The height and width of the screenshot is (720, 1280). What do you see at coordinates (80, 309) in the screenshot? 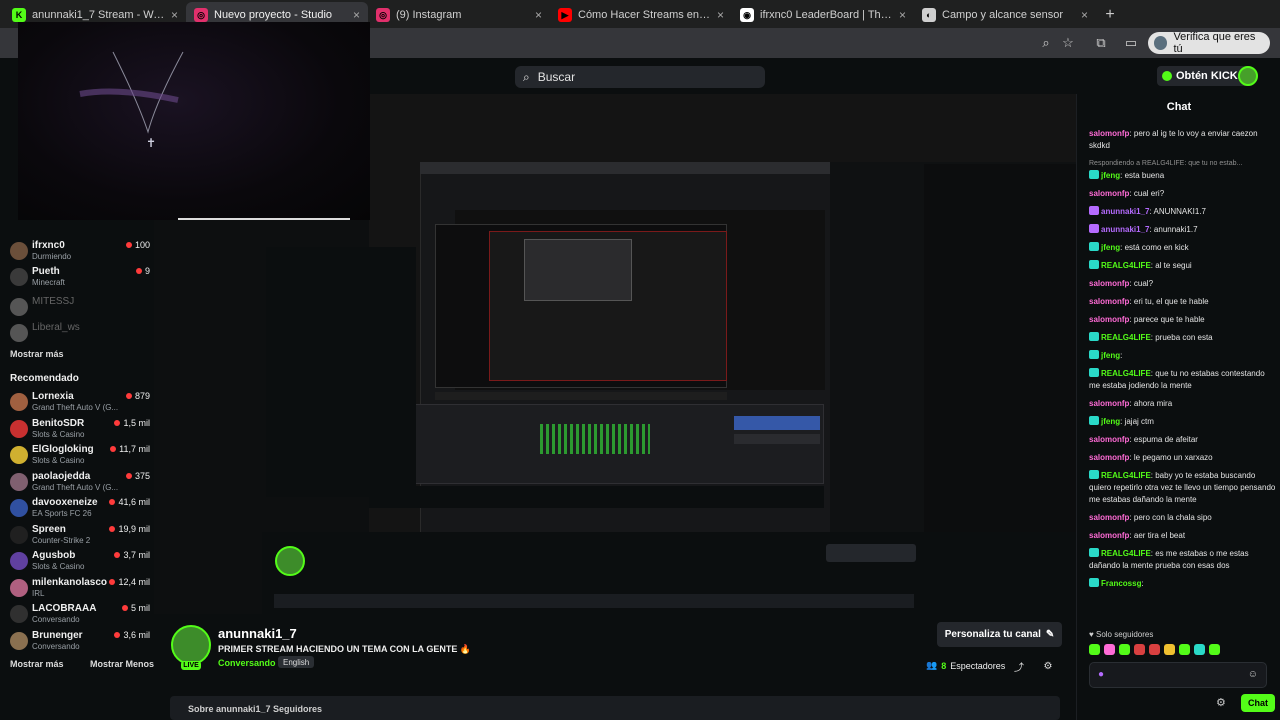
I see `sidebar-channel: MITESSJ` at bounding box center [80, 309].